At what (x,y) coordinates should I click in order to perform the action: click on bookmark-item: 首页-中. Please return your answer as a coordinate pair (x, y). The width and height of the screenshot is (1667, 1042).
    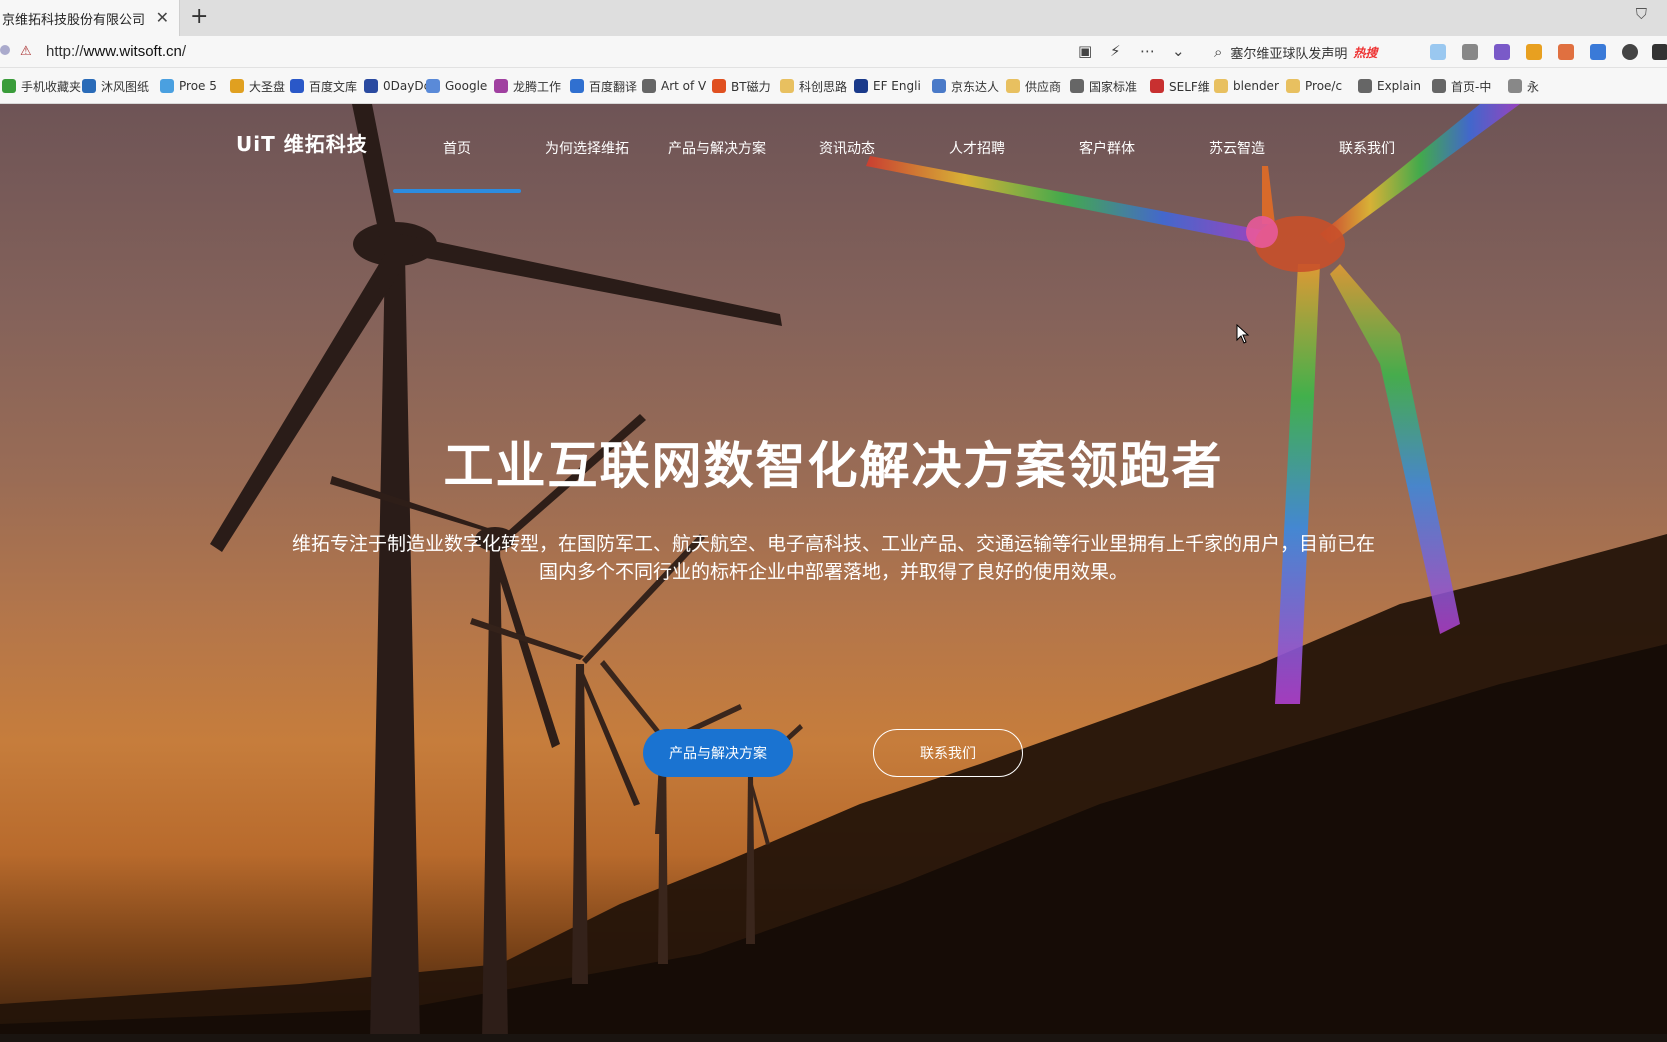
    Looking at the image, I should click on (1461, 86).